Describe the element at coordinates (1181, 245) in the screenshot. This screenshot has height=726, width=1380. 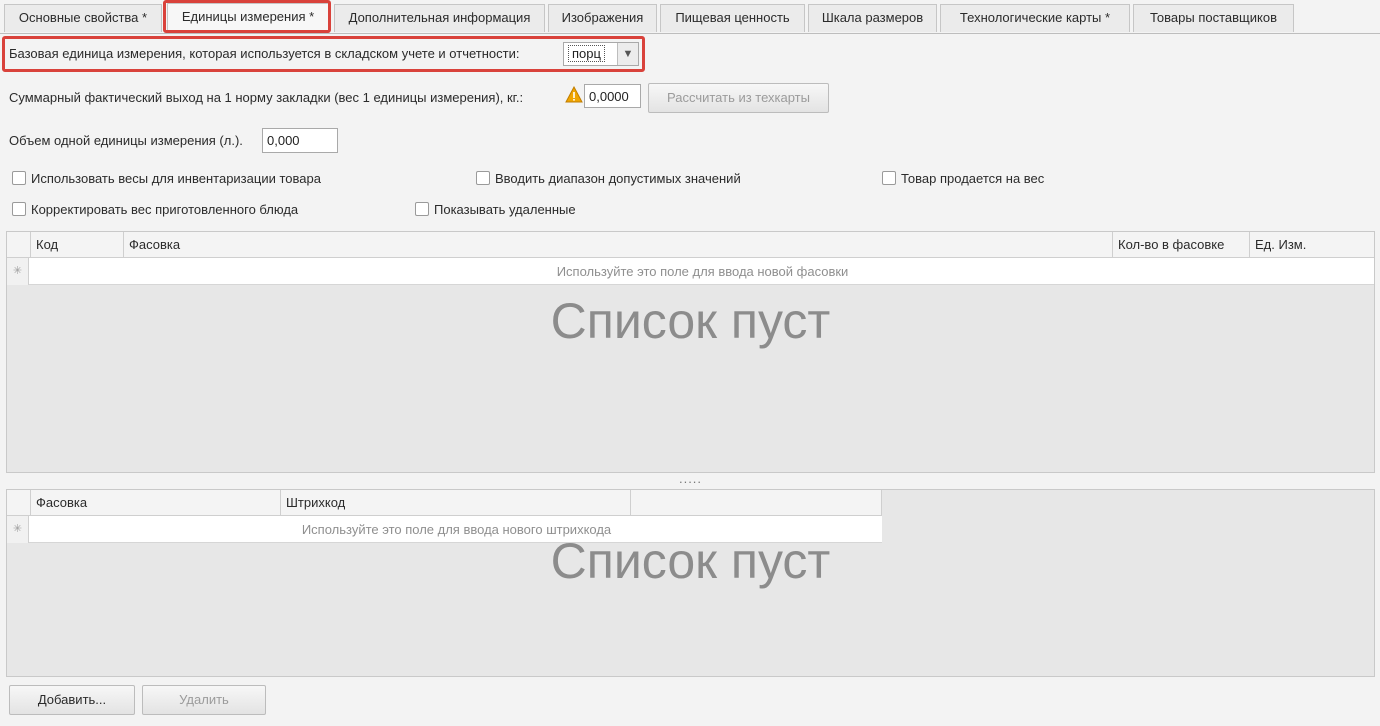
I see `column-header-qty-in-package: Кол-во в фасовке` at that location.